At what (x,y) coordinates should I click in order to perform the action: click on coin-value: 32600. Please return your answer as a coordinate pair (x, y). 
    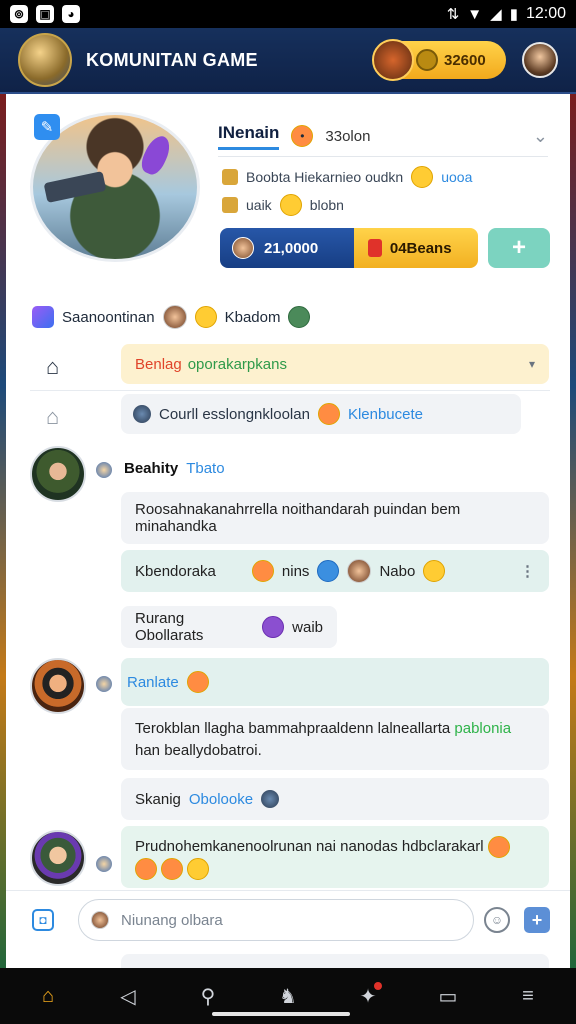
    Looking at the image, I should click on (465, 60).